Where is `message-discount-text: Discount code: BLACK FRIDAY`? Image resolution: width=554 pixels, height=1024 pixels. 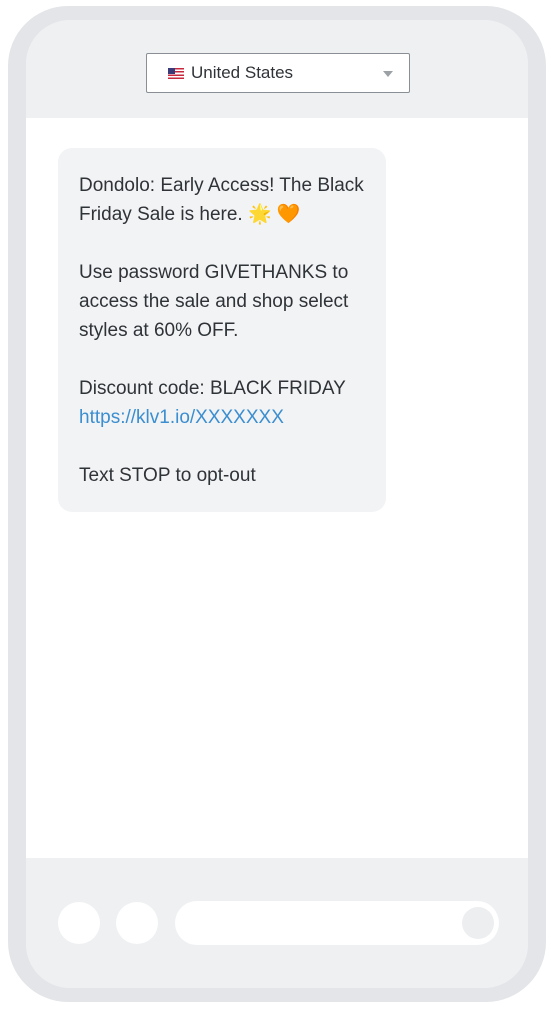 message-discount-text: Discount code: BLACK FRIDAY is located at coordinates (212, 388).